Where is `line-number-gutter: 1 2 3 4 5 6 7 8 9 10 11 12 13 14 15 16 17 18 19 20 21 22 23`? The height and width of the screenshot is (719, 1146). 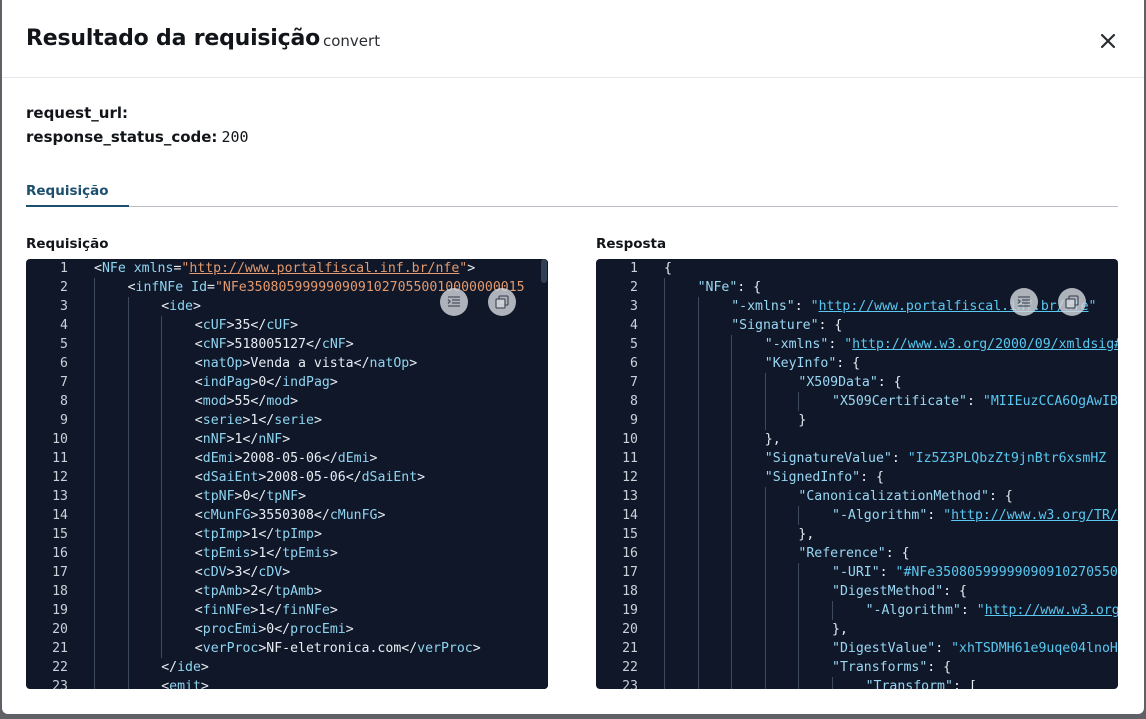 line-number-gutter: 1 2 3 4 5 6 7 8 9 10 11 12 13 14 15 16 17 18 19 20 21 22 23 is located at coordinates (624, 474).